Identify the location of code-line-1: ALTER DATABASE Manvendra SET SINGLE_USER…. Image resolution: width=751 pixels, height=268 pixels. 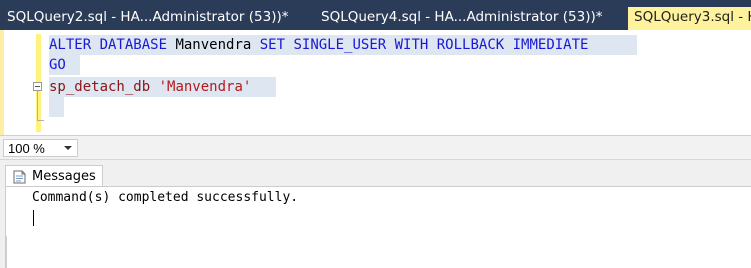
(343, 45).